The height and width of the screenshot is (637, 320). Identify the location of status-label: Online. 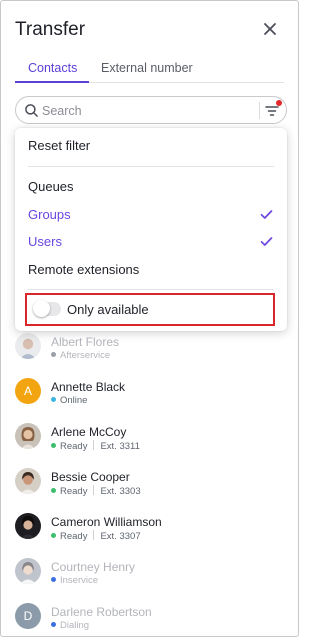
(74, 400).